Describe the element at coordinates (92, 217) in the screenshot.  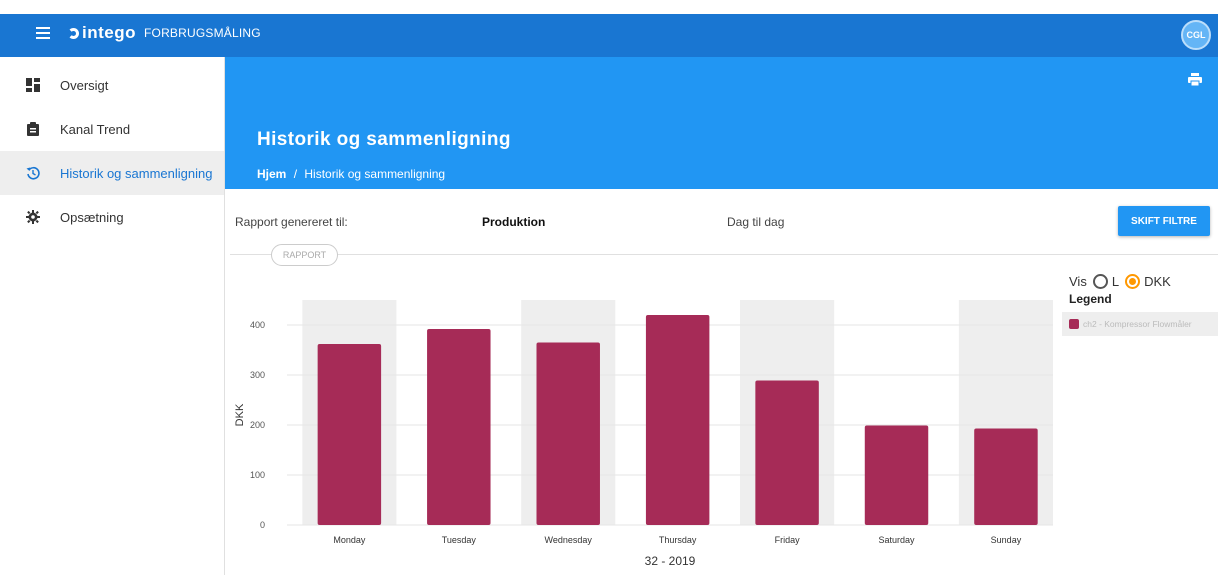
I see `sidebar-item-label: Opsætning` at that location.